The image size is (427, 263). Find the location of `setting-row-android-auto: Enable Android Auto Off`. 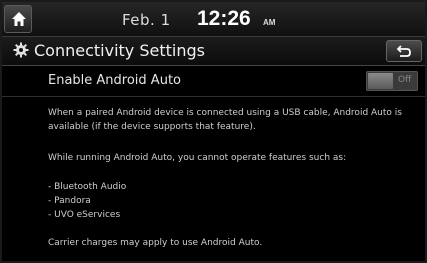

setting-row-android-auto: Enable Android Auto Off is located at coordinates (213, 81).